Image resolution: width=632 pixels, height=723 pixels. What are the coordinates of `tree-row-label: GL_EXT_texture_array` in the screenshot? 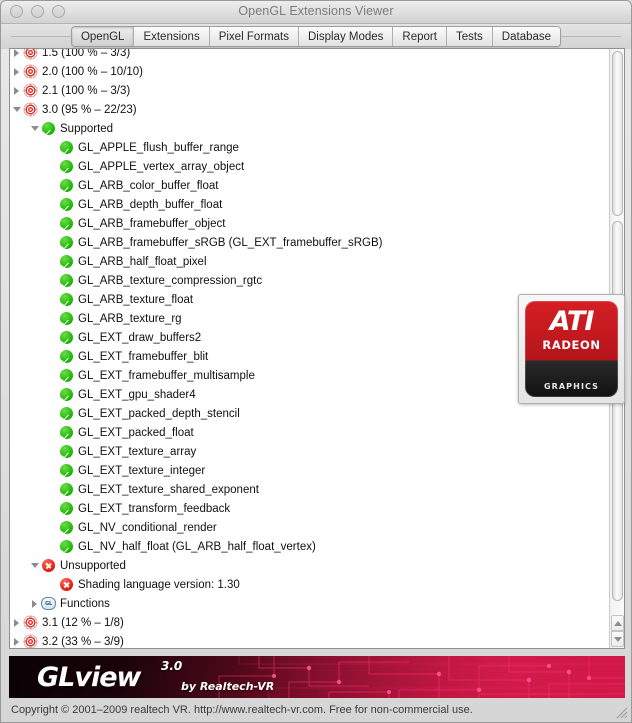 It's located at (137, 451).